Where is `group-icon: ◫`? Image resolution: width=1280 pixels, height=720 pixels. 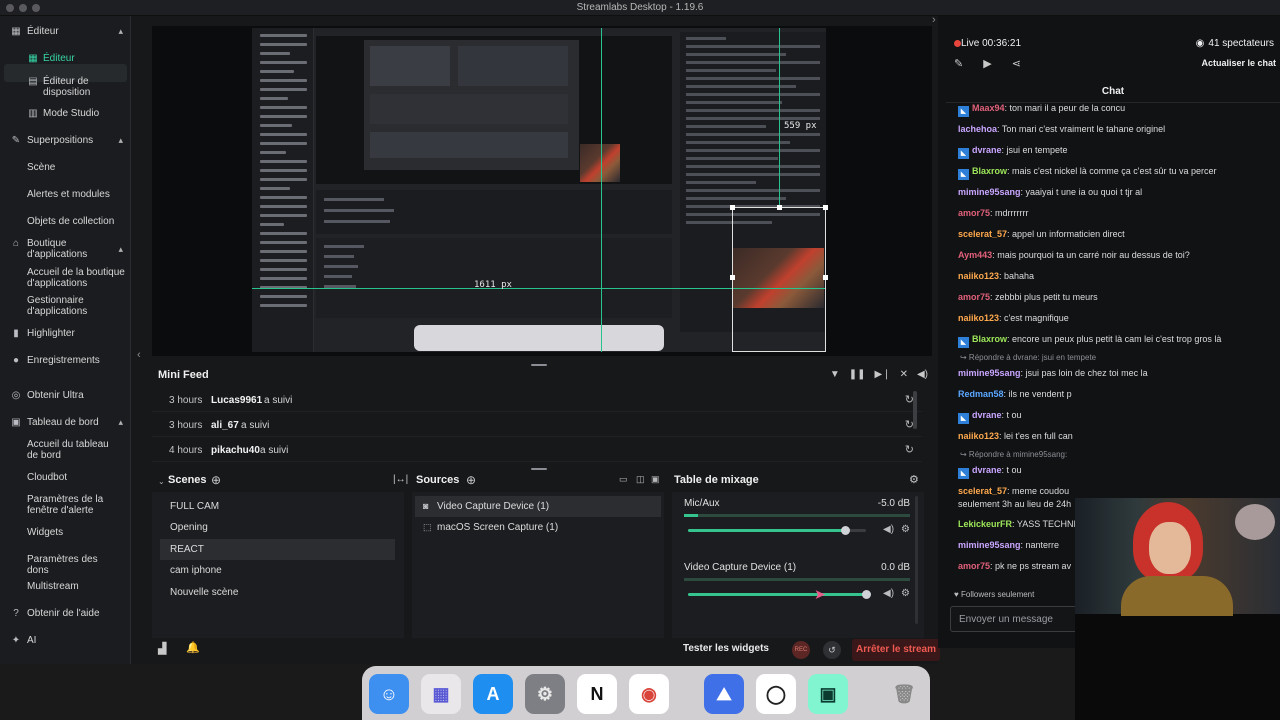
group-icon: ◫ is located at coordinates (640, 479).